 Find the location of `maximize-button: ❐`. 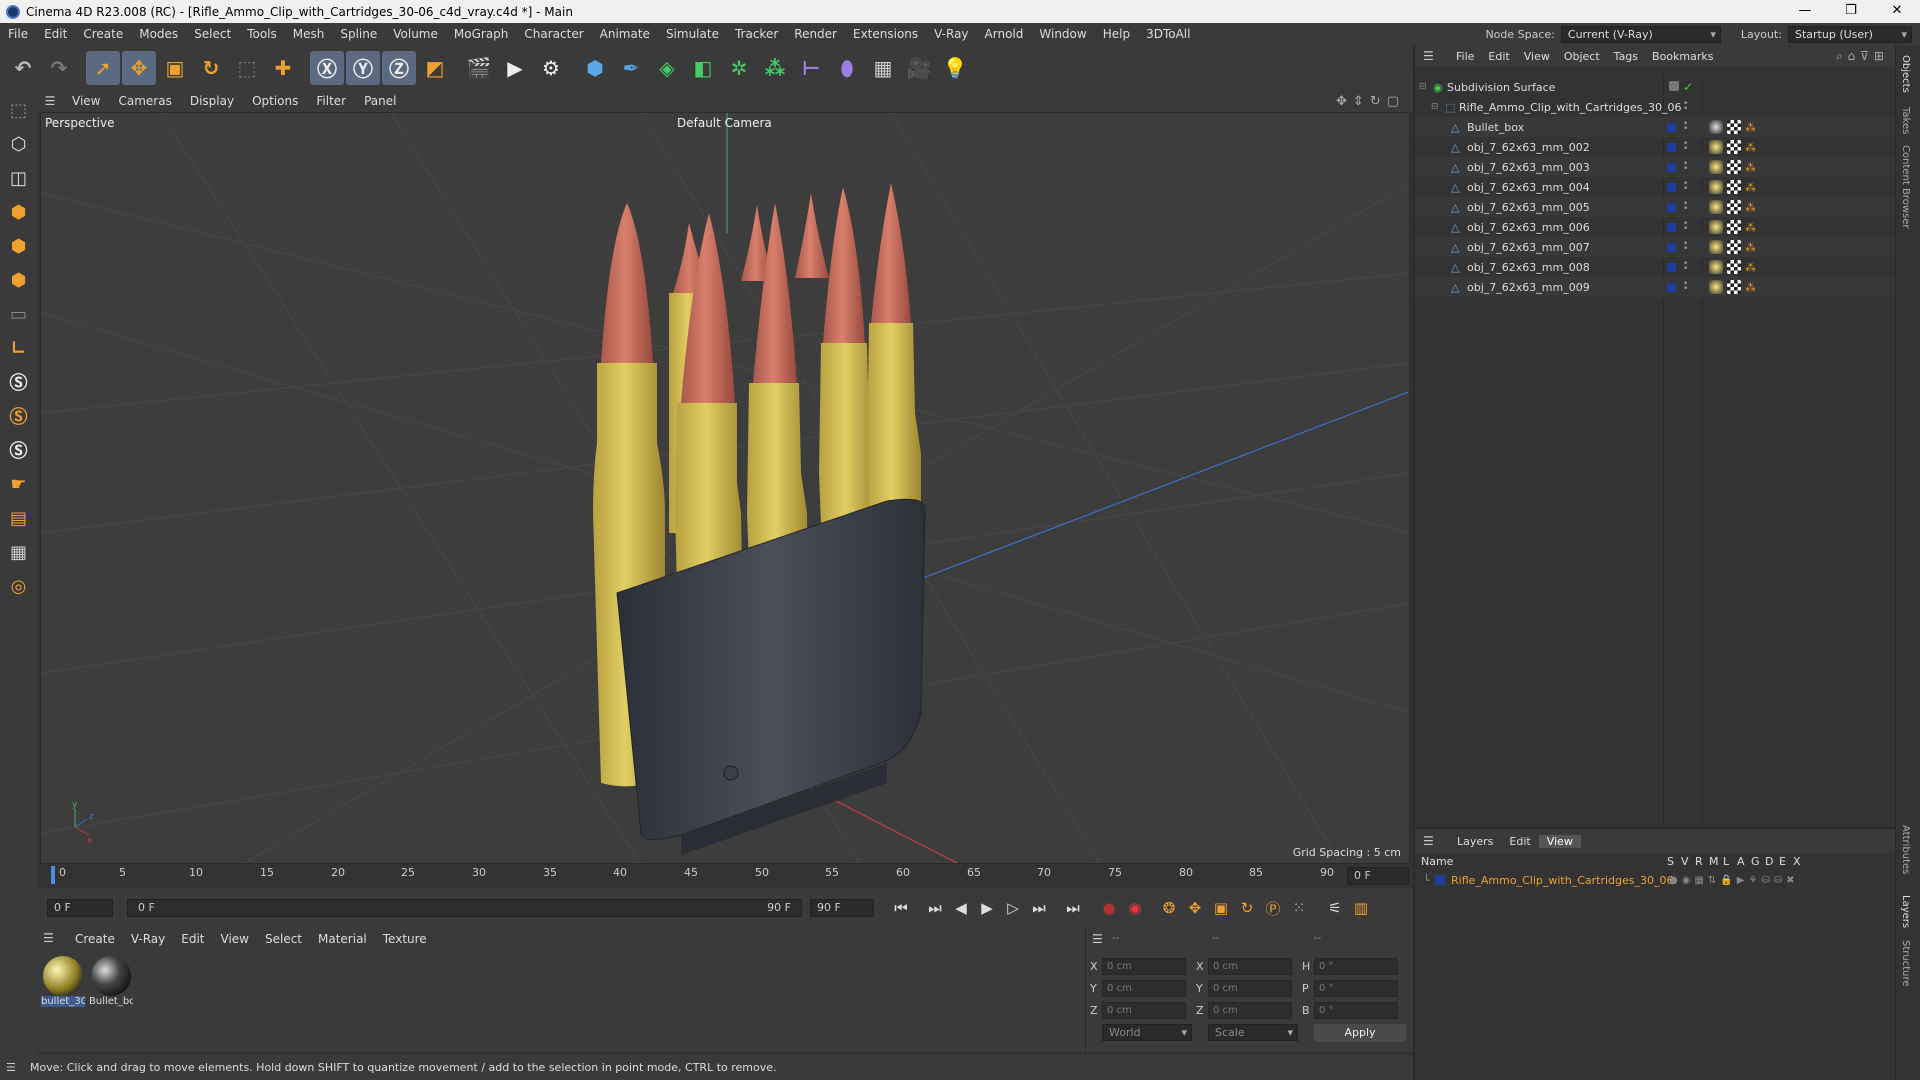

maximize-button: ❐ is located at coordinates (1851, 11).